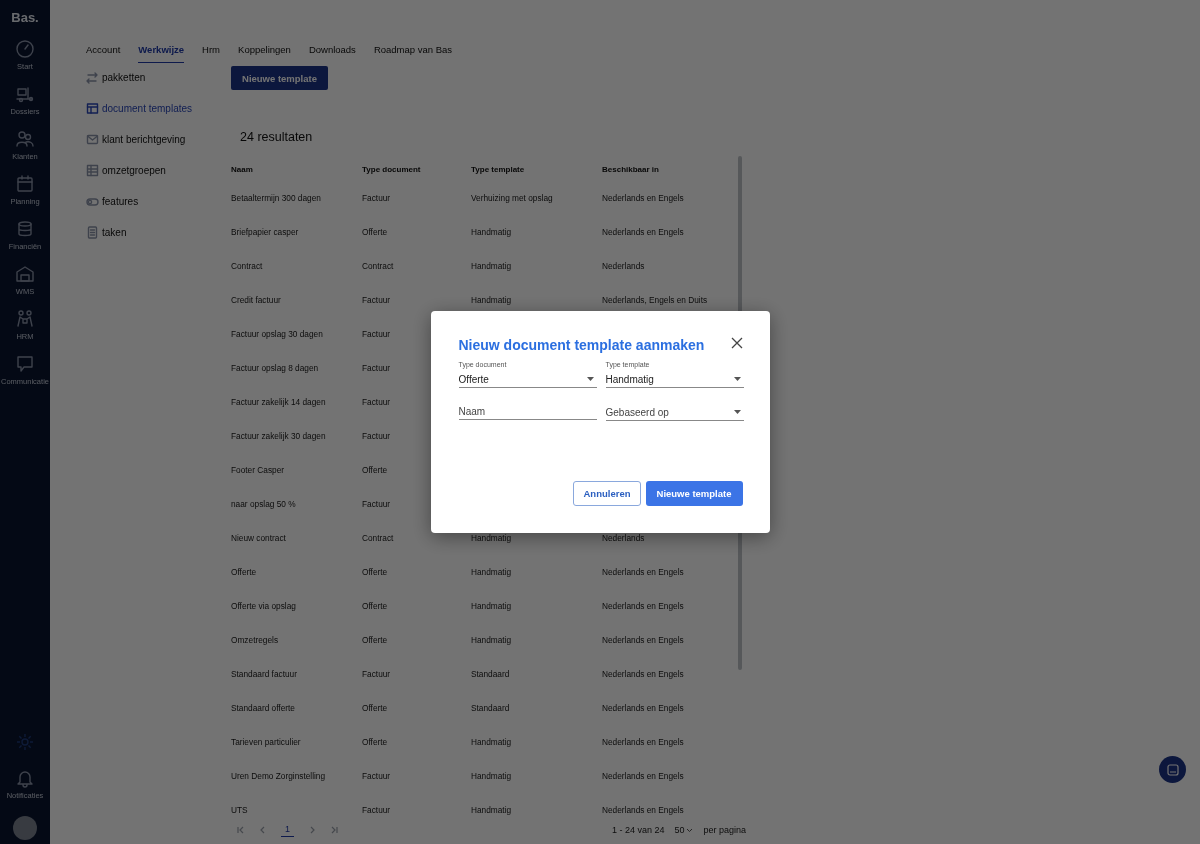  Describe the element at coordinates (264, 52) in the screenshot. I see `tab: Koppelingen` at that location.